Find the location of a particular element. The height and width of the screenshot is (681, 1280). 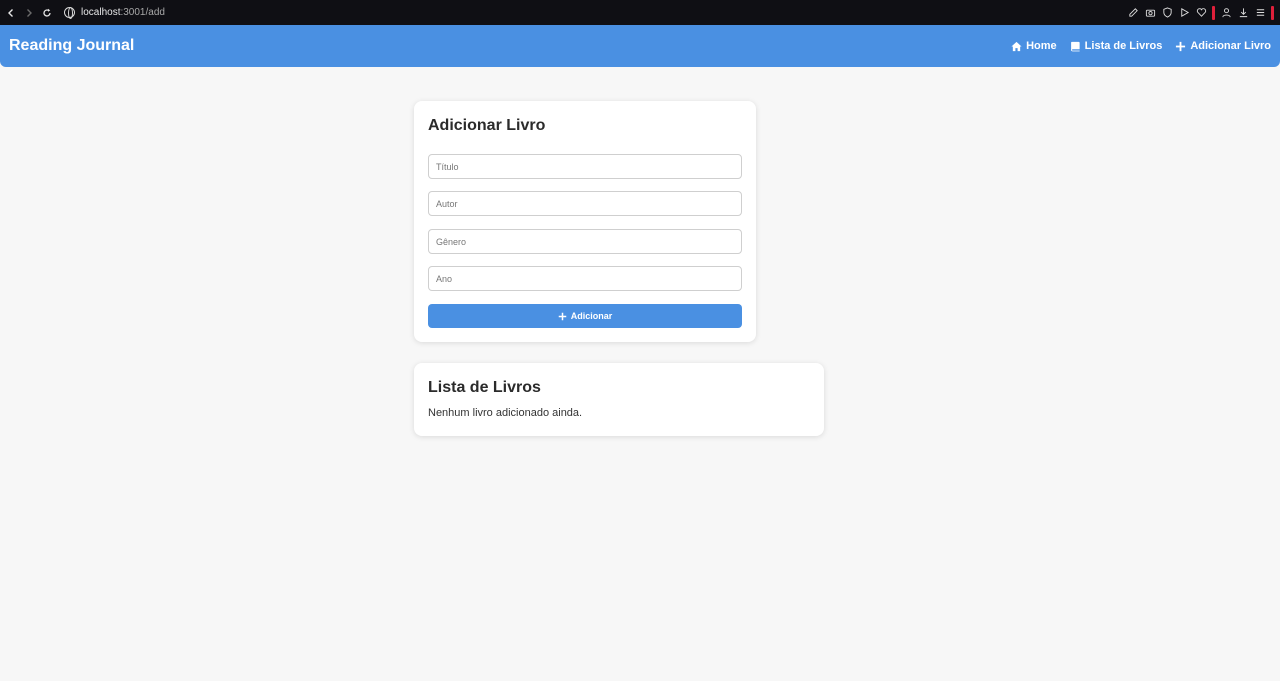

nav-link-label: Lista de Livros is located at coordinates (1123, 46).